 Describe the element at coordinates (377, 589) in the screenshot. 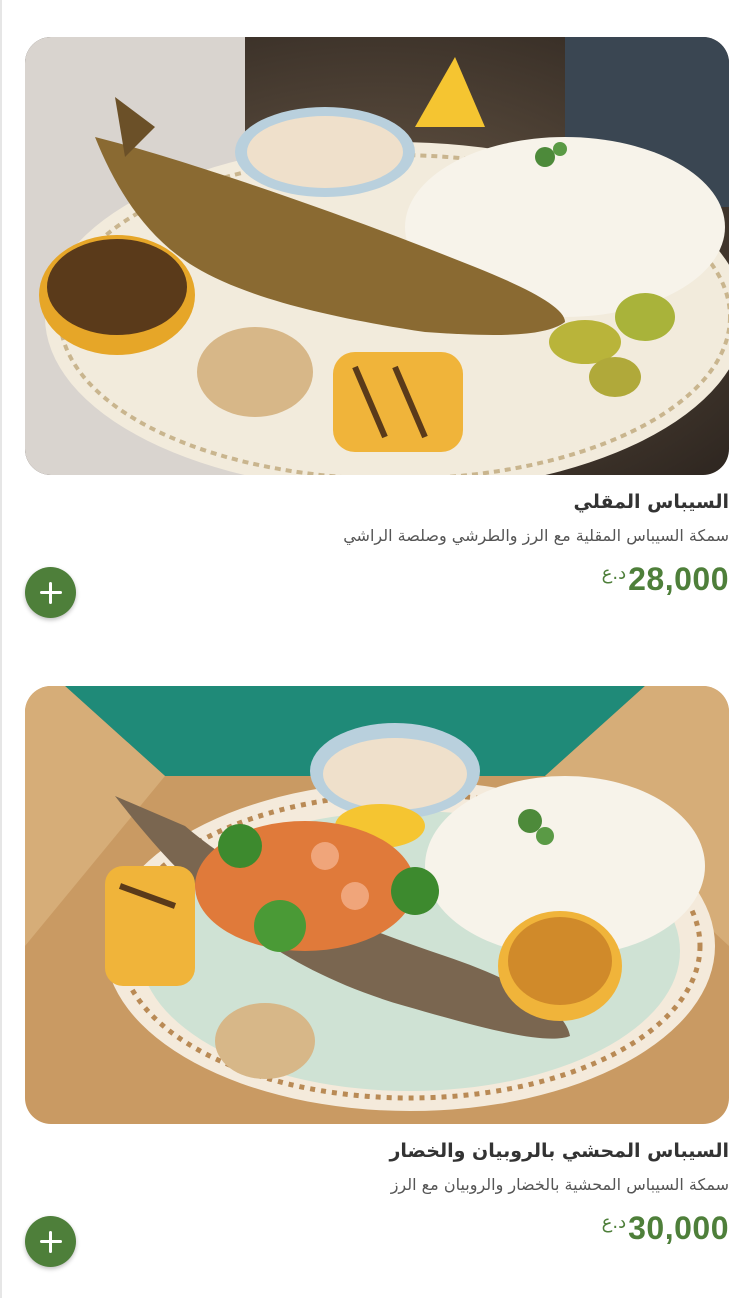

I see `price-row: د.ع 28,000` at that location.